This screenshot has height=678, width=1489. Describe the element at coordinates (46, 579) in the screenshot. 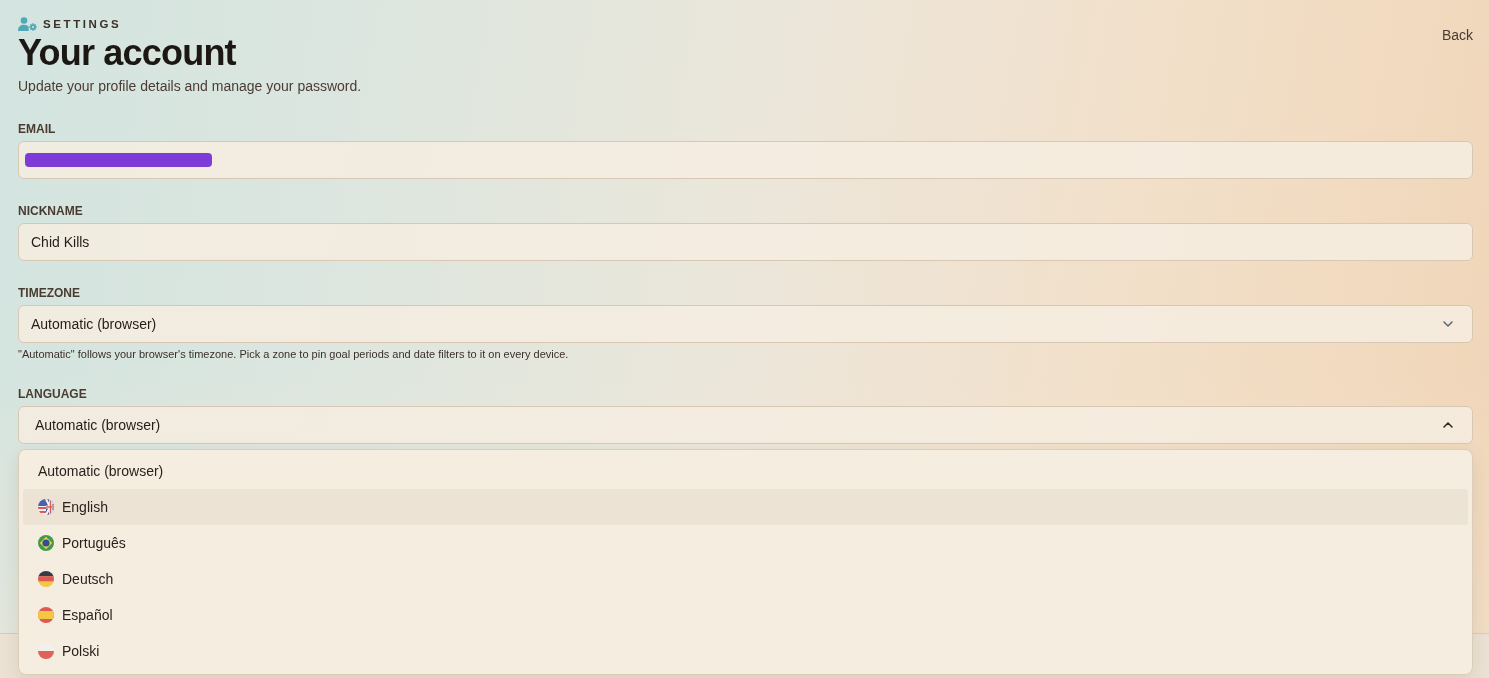

I see `germany-flag-icon` at that location.